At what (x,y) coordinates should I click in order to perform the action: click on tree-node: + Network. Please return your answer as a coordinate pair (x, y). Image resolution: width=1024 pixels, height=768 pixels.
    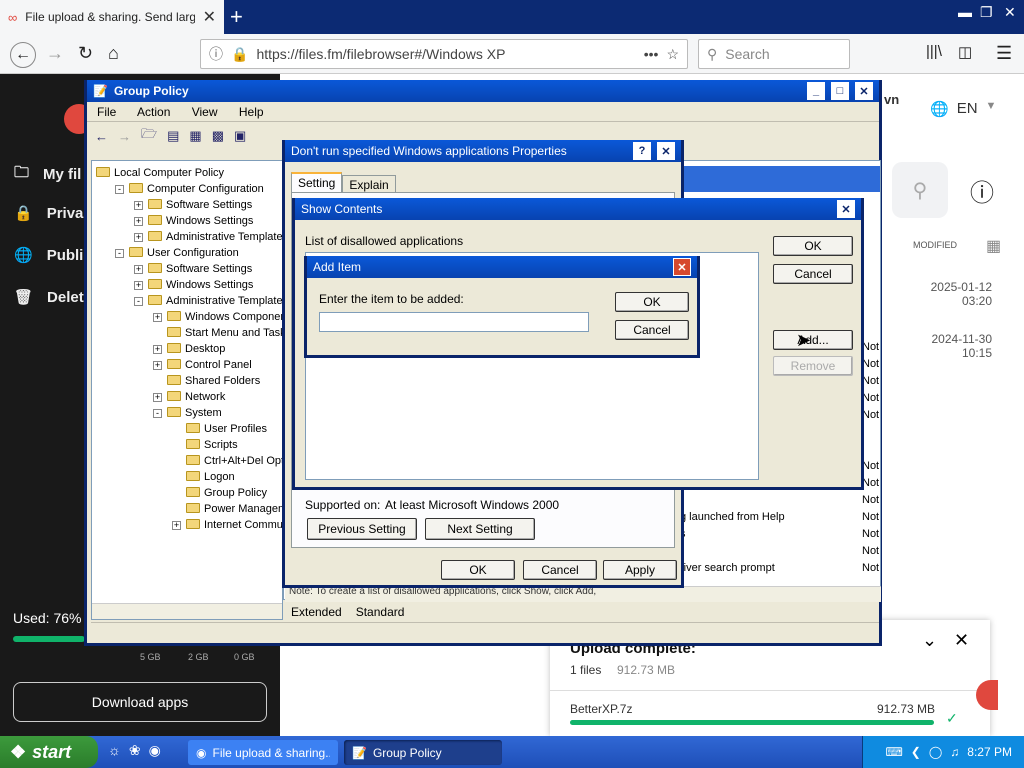
    Looking at the image, I should click on (189, 397).